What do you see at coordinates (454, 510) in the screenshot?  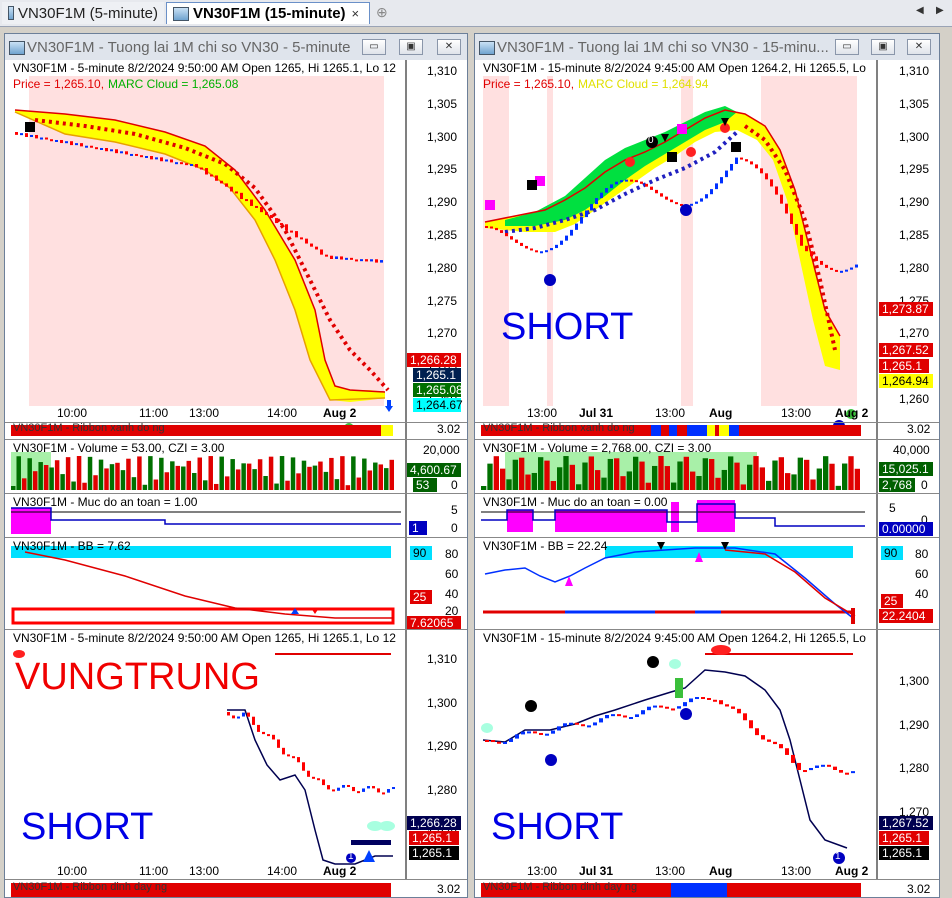 I see `y-tick: 5` at bounding box center [454, 510].